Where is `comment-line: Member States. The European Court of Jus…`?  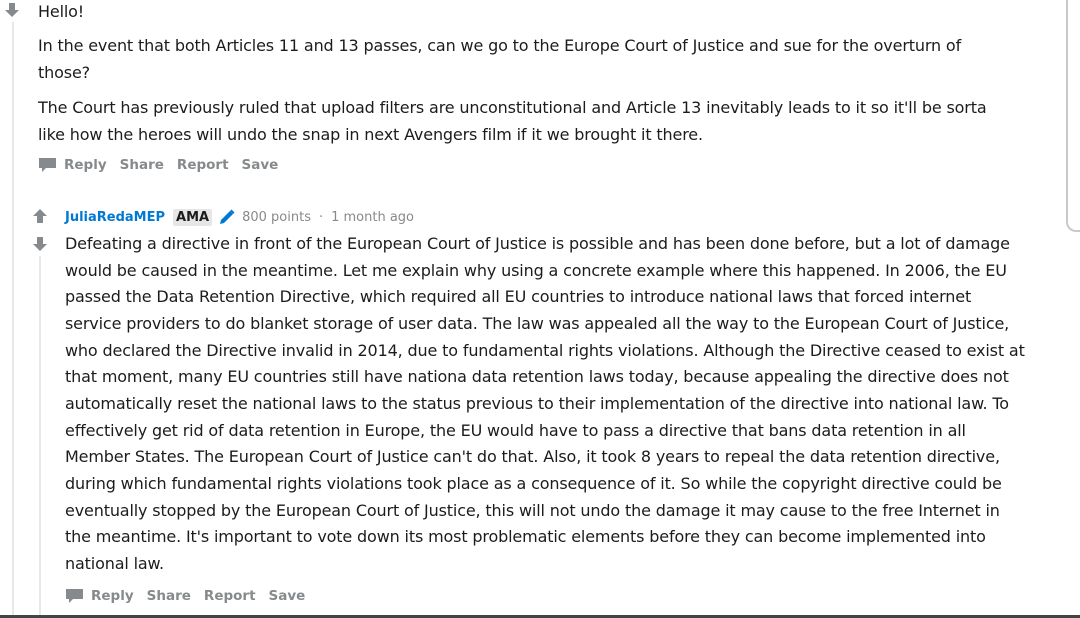
comment-line: Member States. The European Court of Jus… is located at coordinates (532, 456).